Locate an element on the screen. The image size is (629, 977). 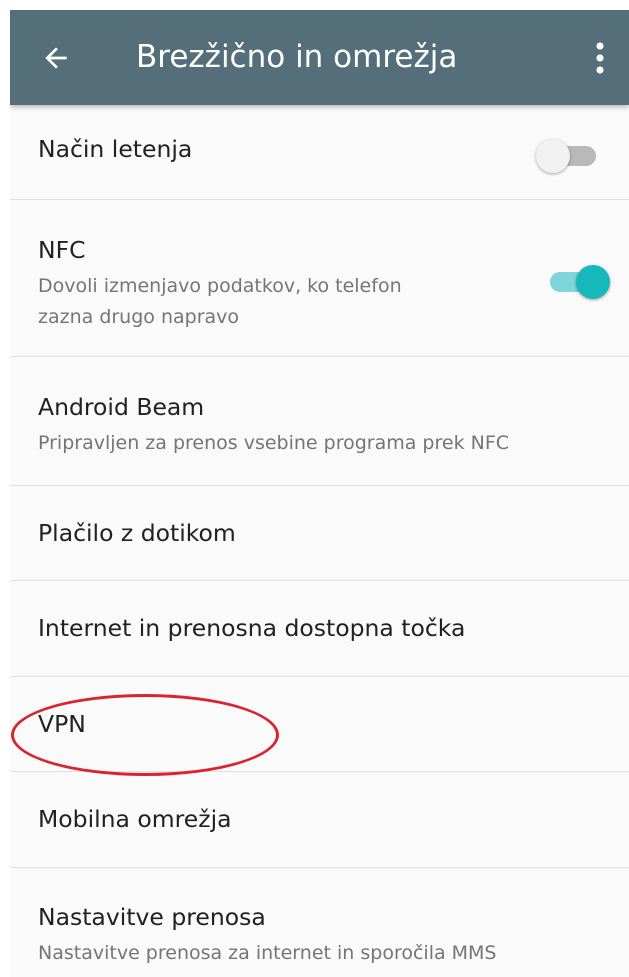
more-vertical-icon is located at coordinates (600, 58).